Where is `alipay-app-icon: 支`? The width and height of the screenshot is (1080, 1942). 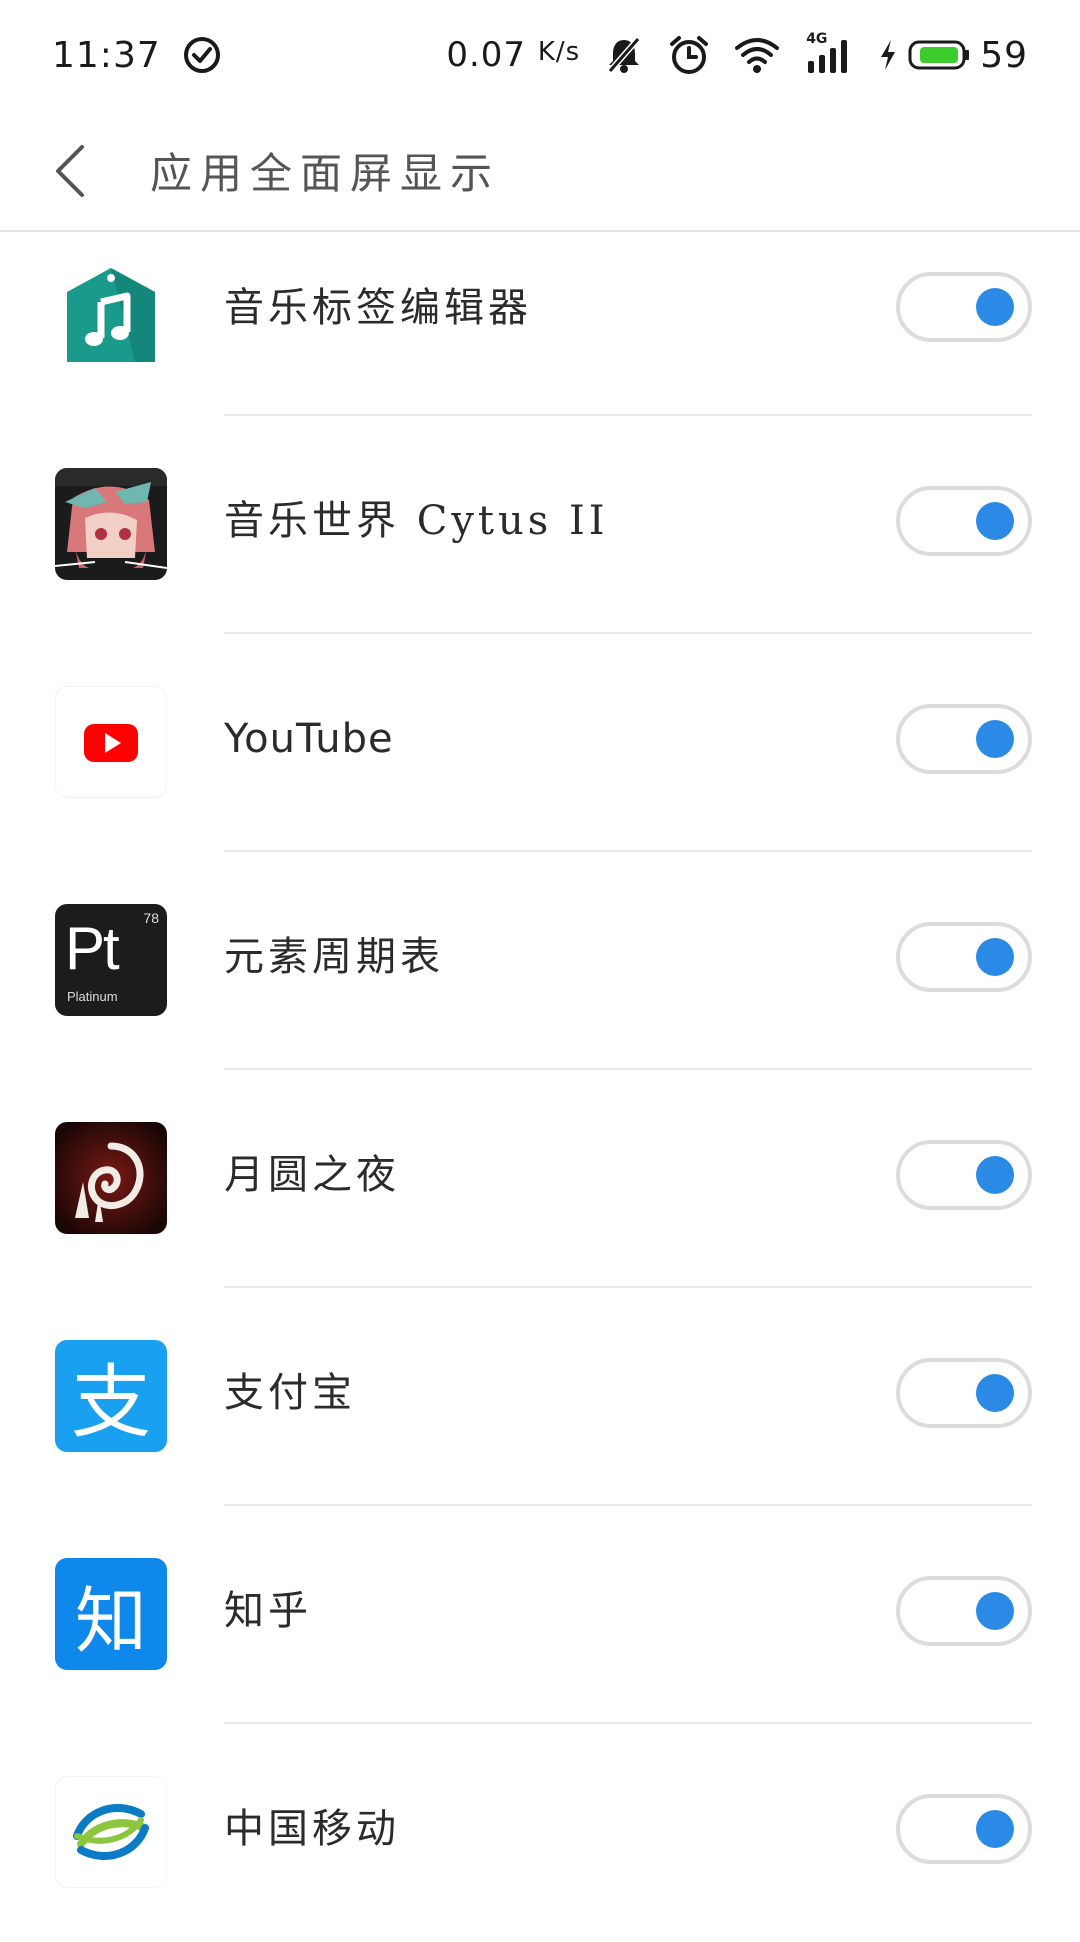 alipay-app-icon: 支 is located at coordinates (111, 1396).